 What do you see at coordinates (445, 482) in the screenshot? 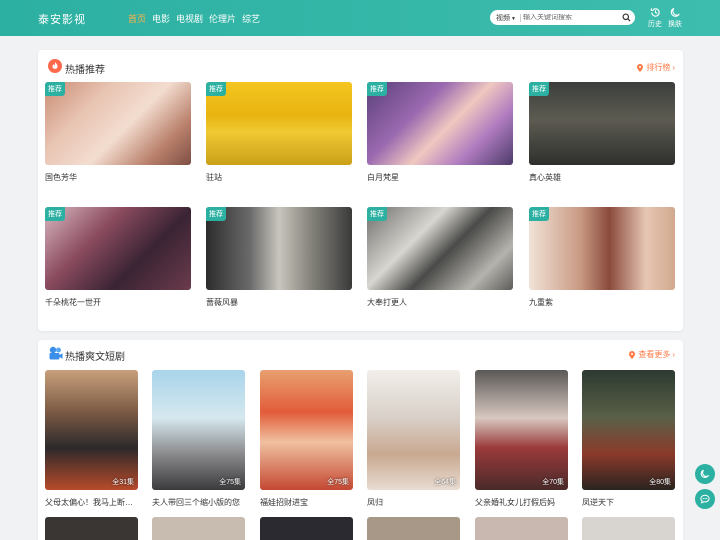
I see `episode-count: 全64集` at bounding box center [445, 482].